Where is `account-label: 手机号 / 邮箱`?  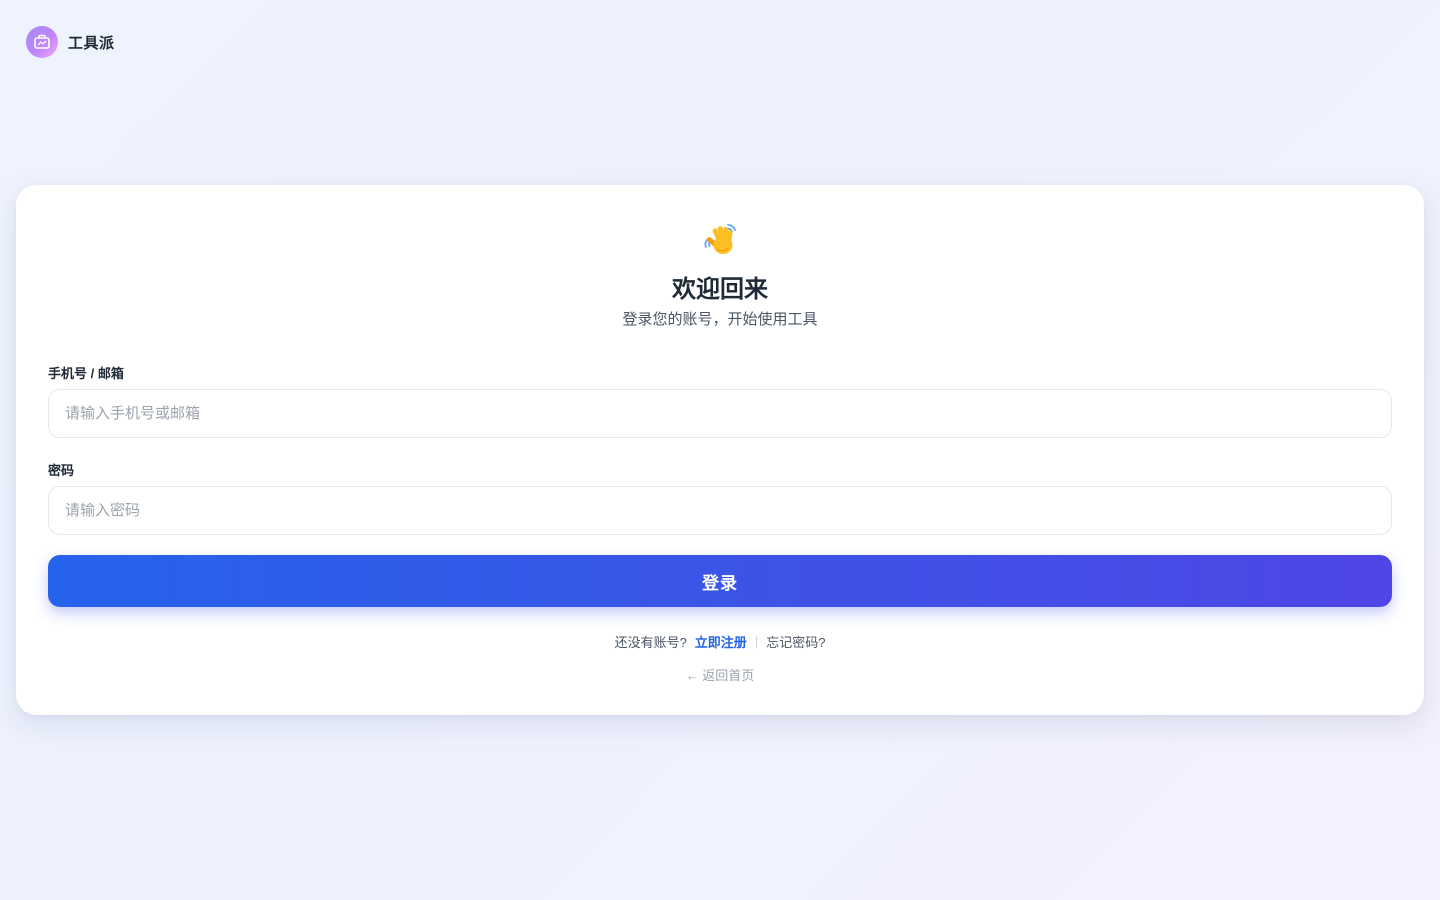
account-label: 手机号 / 邮箱 is located at coordinates (86, 373).